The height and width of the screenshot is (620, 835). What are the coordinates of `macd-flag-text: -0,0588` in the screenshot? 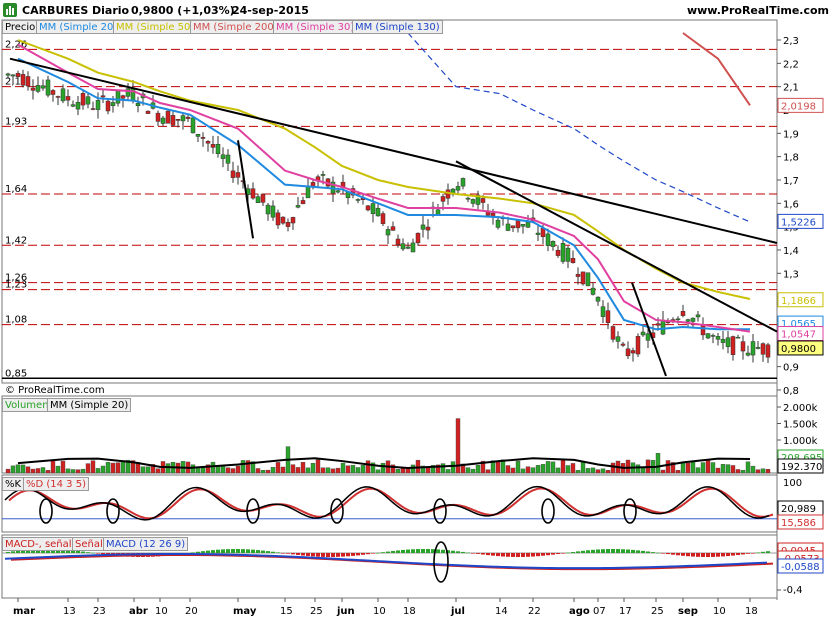 It's located at (800, 567).